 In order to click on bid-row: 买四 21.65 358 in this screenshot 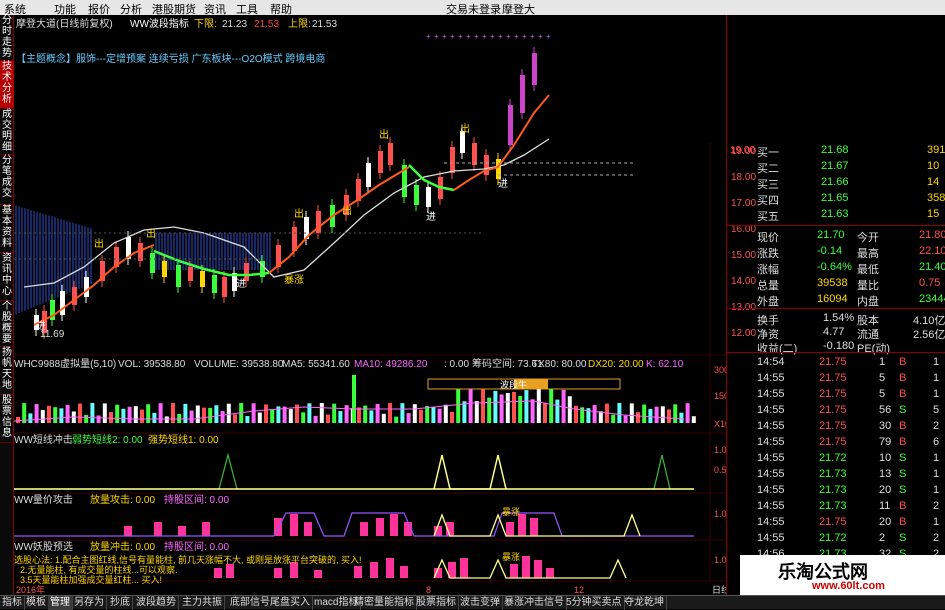, I will do `click(836, 199)`.